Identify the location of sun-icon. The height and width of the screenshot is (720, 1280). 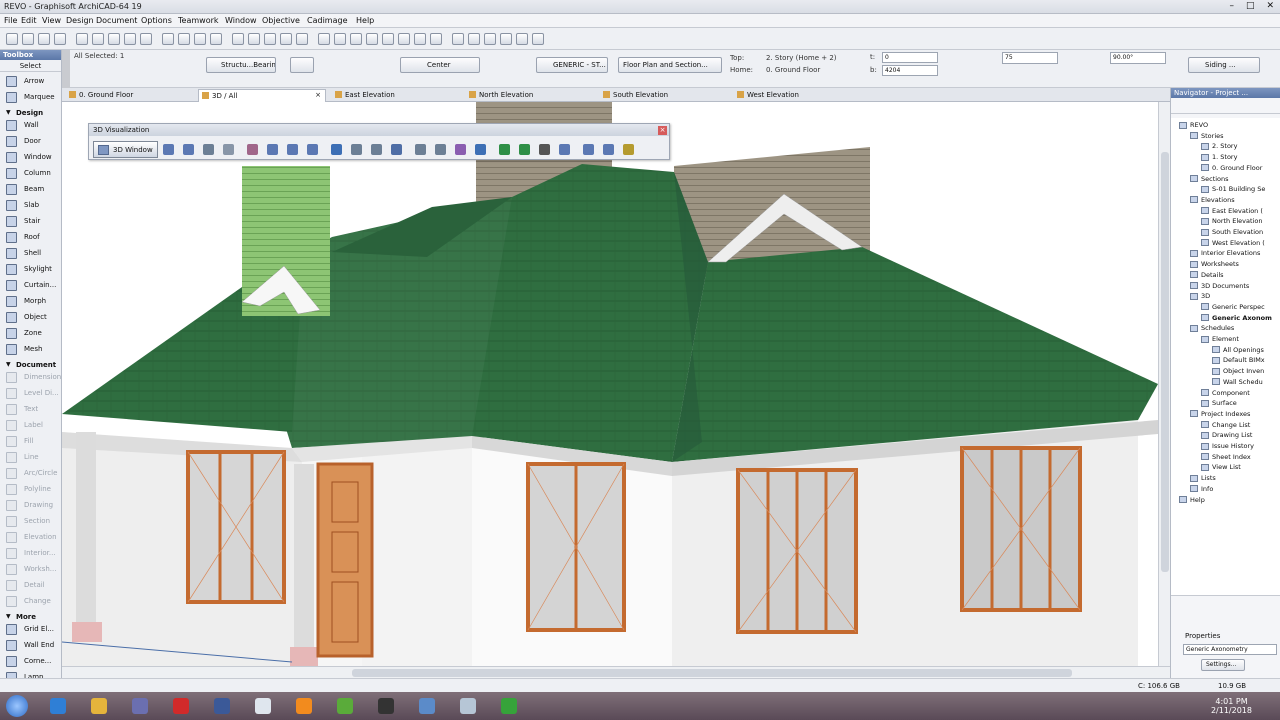
(504, 149).